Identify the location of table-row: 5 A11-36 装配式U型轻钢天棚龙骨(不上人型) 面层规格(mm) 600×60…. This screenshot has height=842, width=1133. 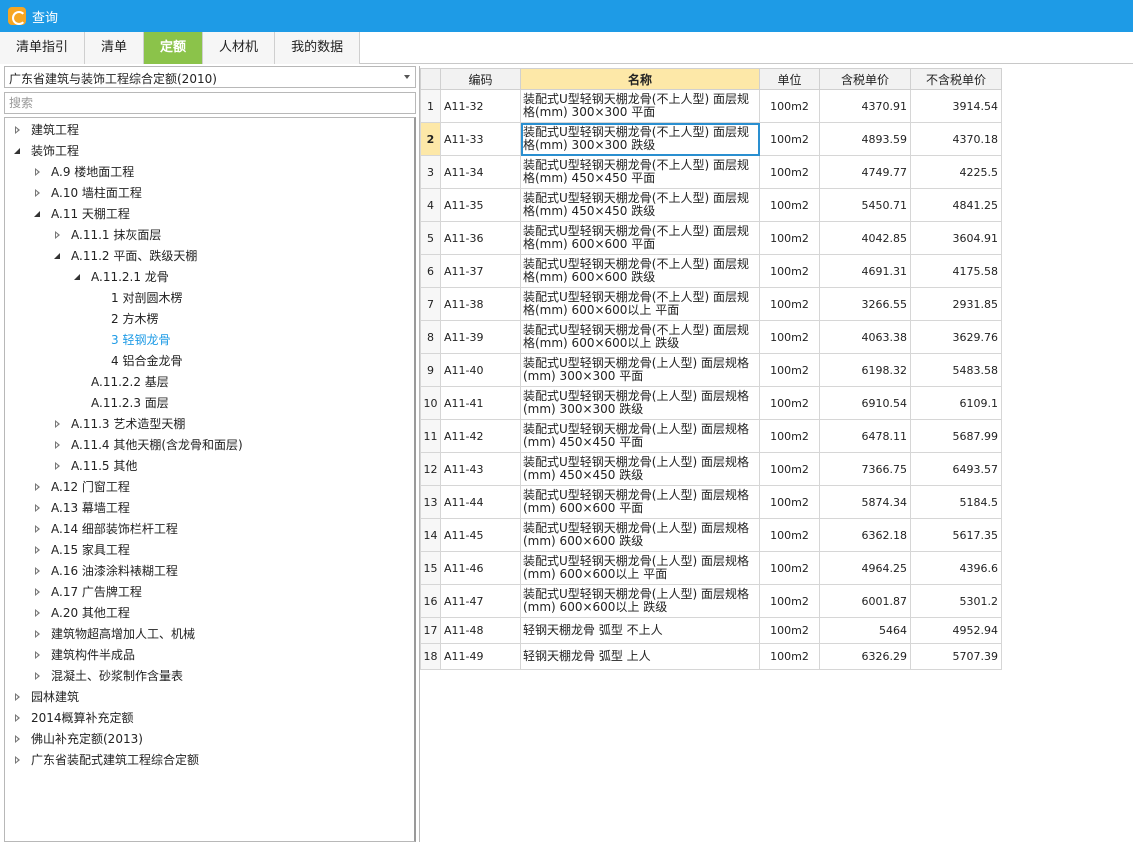
(711, 238).